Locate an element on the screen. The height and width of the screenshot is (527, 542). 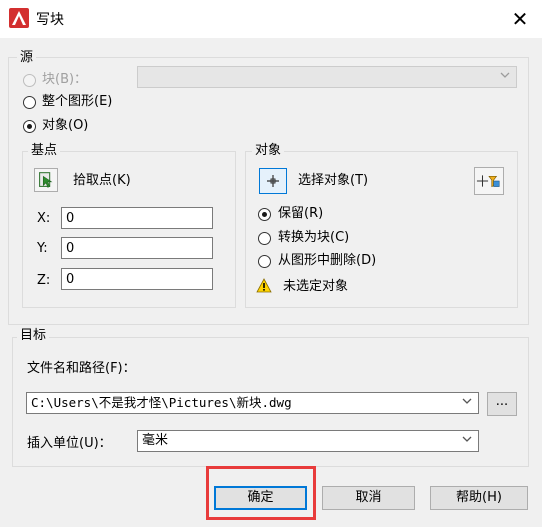
quick-select-icon is located at coordinates (488, 181).